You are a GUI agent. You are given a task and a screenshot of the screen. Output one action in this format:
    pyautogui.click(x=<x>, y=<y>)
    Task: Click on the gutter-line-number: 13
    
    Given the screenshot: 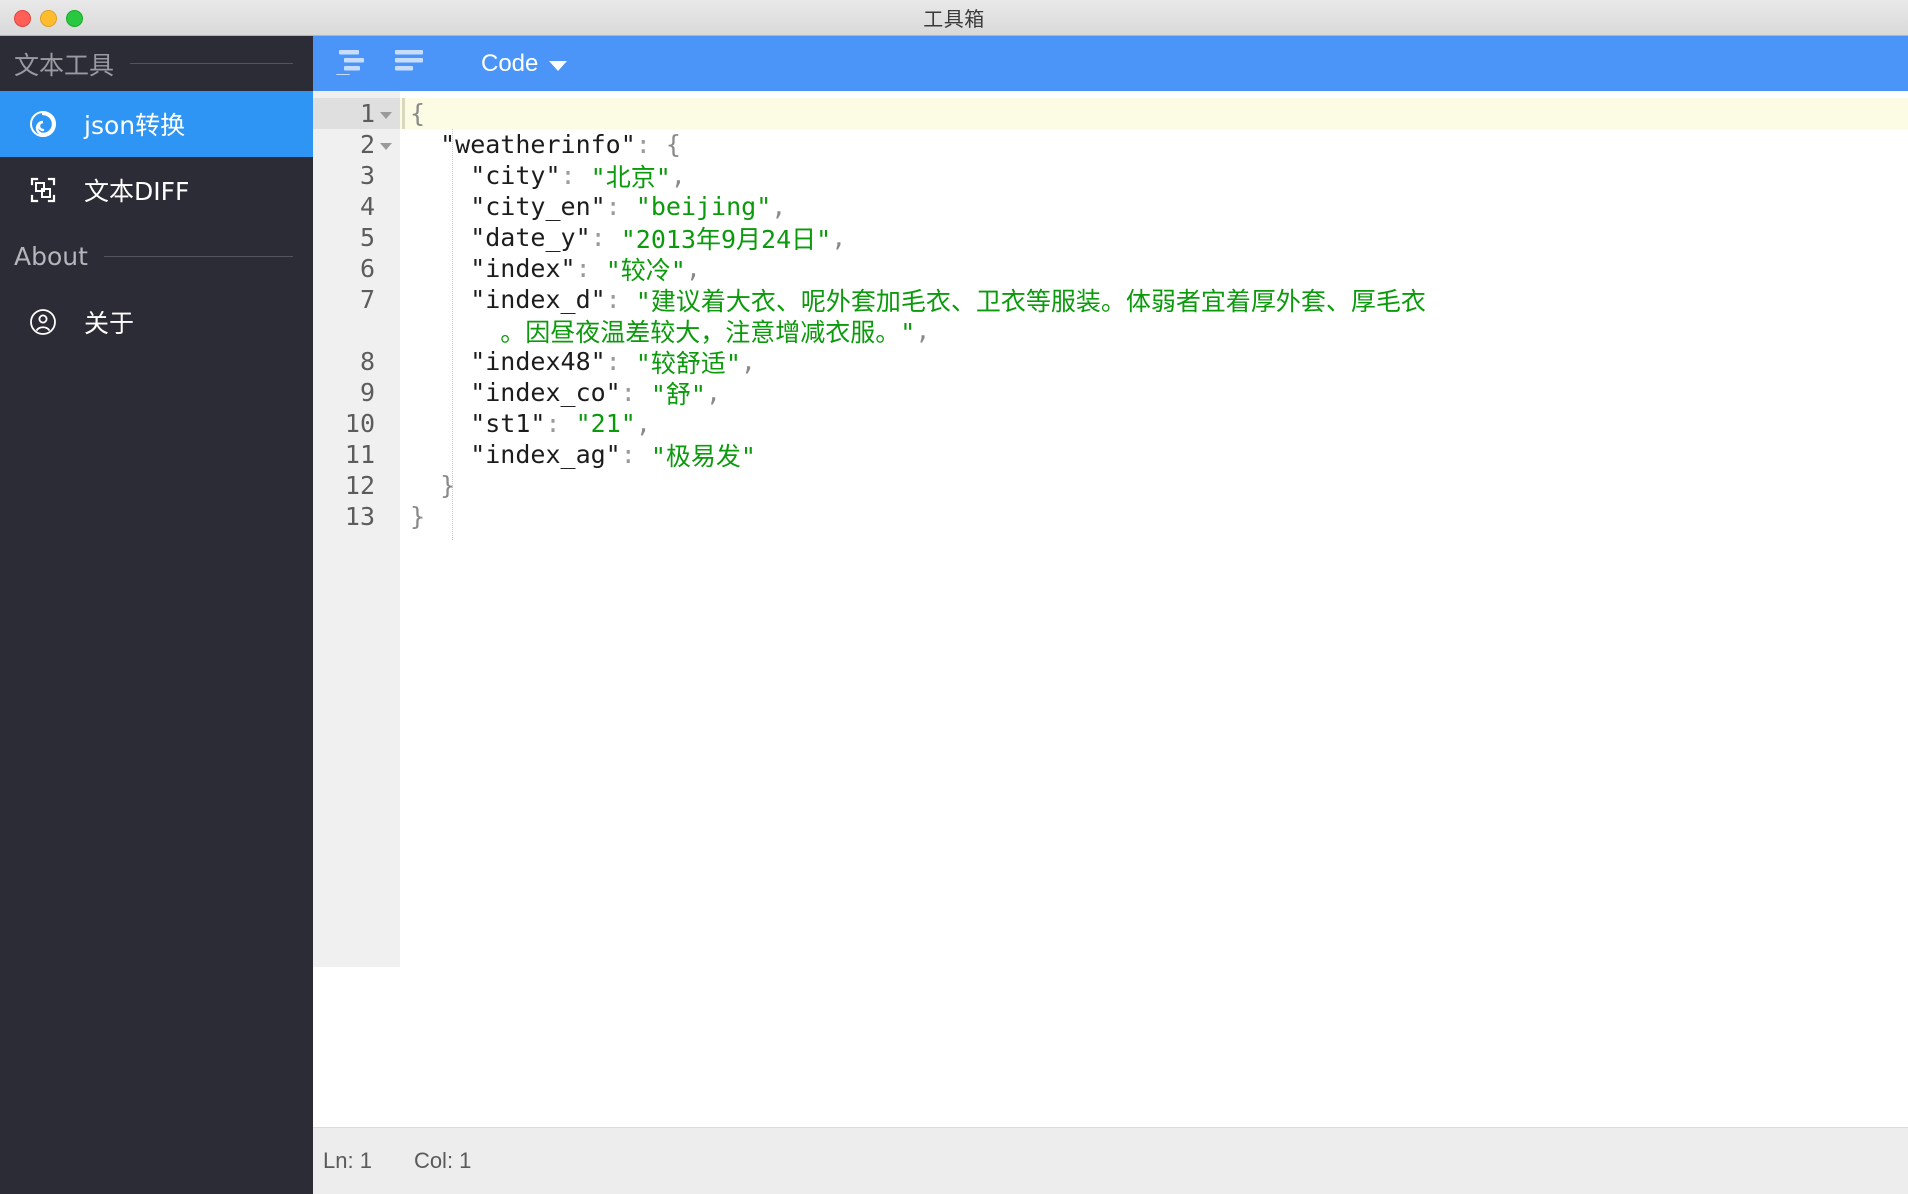 What is the action you would take?
    pyautogui.click(x=356, y=516)
    